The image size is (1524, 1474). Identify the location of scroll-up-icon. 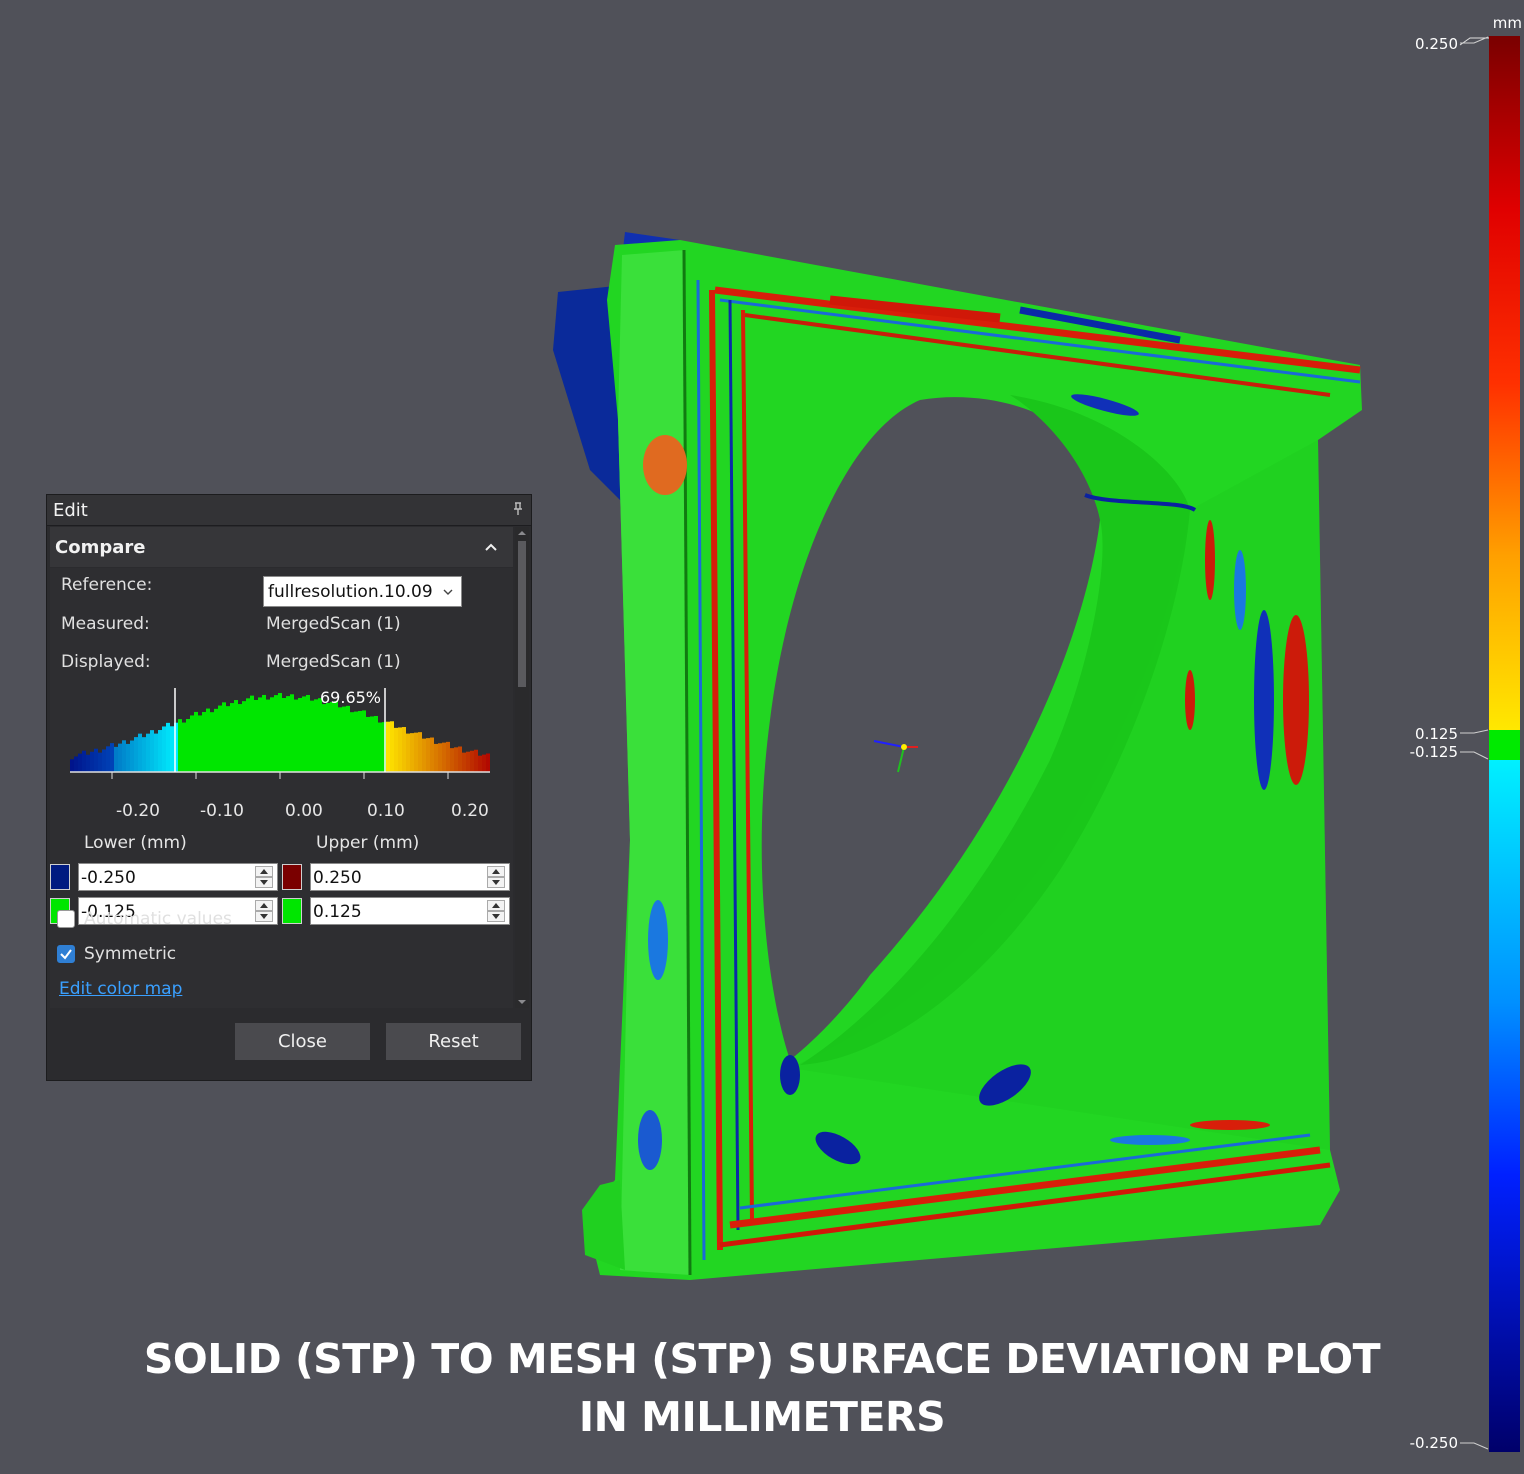
(522, 533).